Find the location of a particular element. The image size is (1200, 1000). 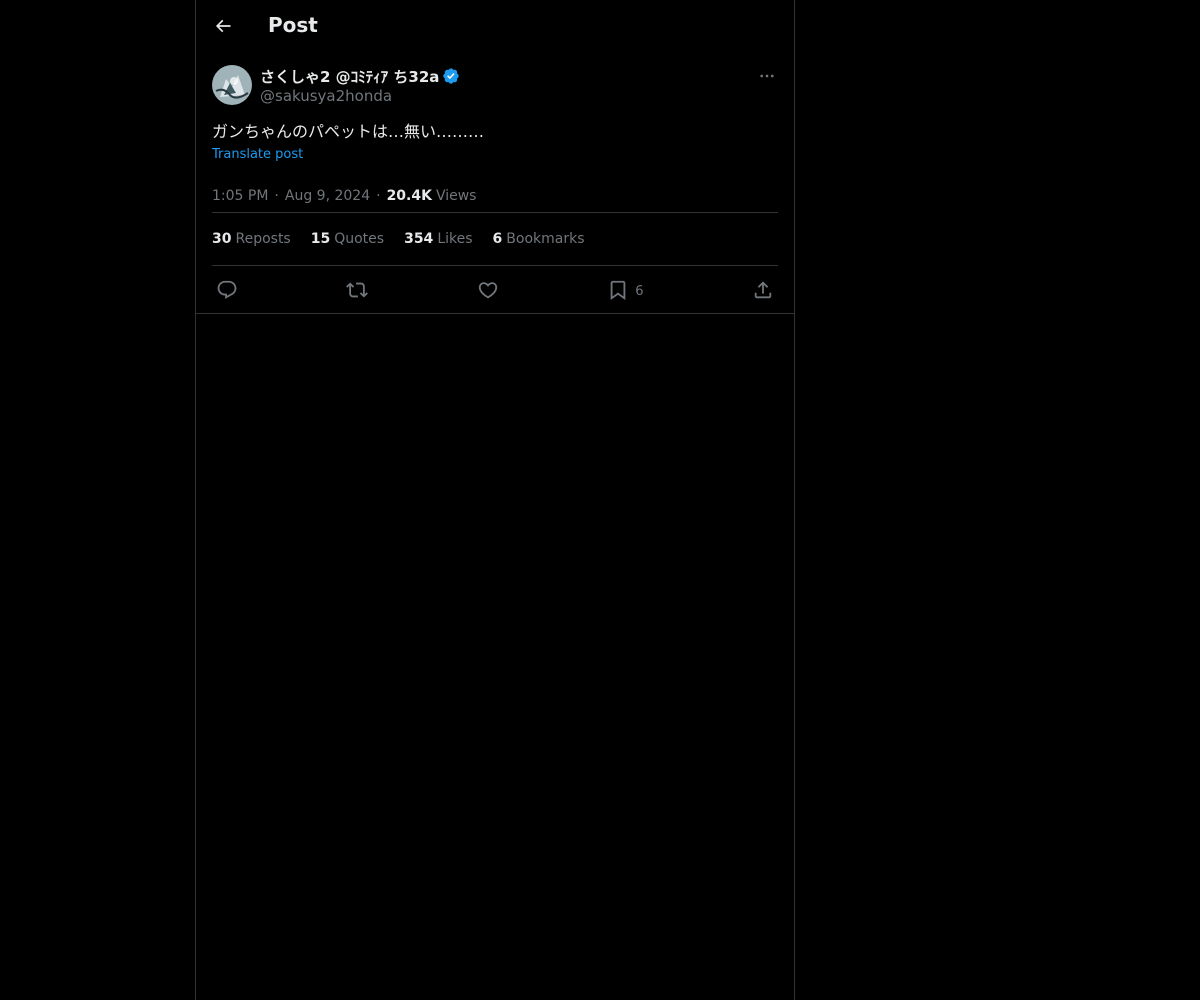

bookmark-icon is located at coordinates (618, 290).